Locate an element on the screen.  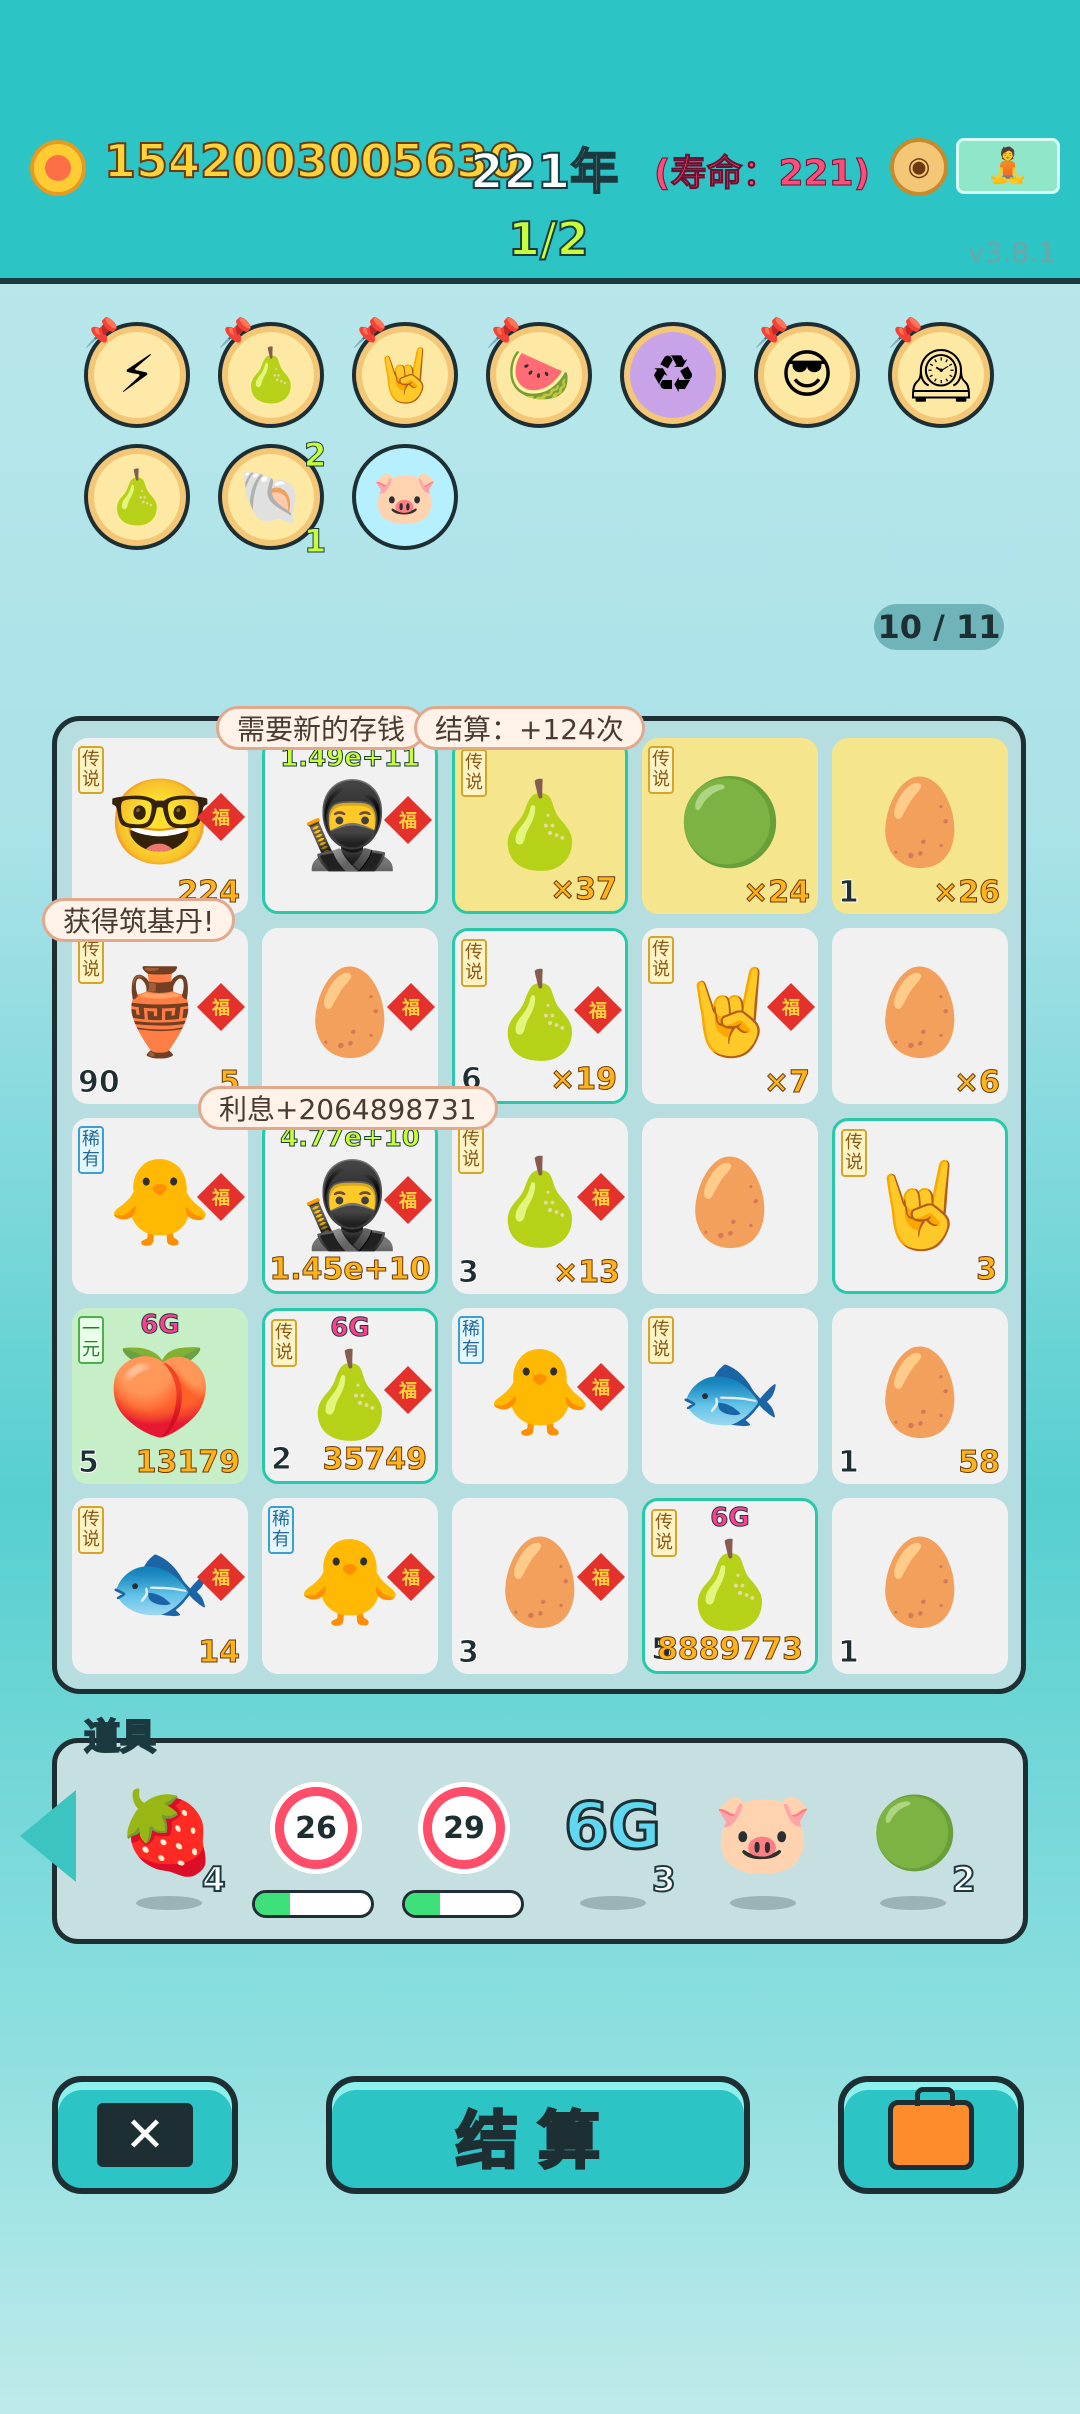
recycle-relic-icon: ♻ is located at coordinates (673, 375).